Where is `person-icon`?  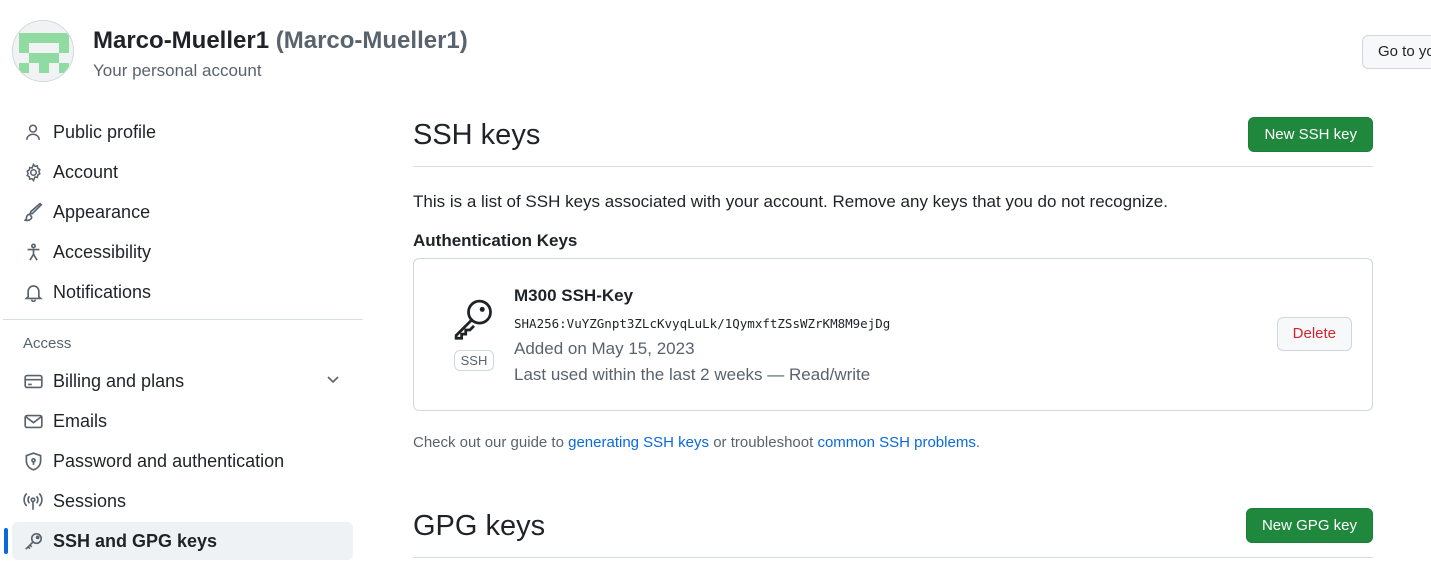 person-icon is located at coordinates (33, 132).